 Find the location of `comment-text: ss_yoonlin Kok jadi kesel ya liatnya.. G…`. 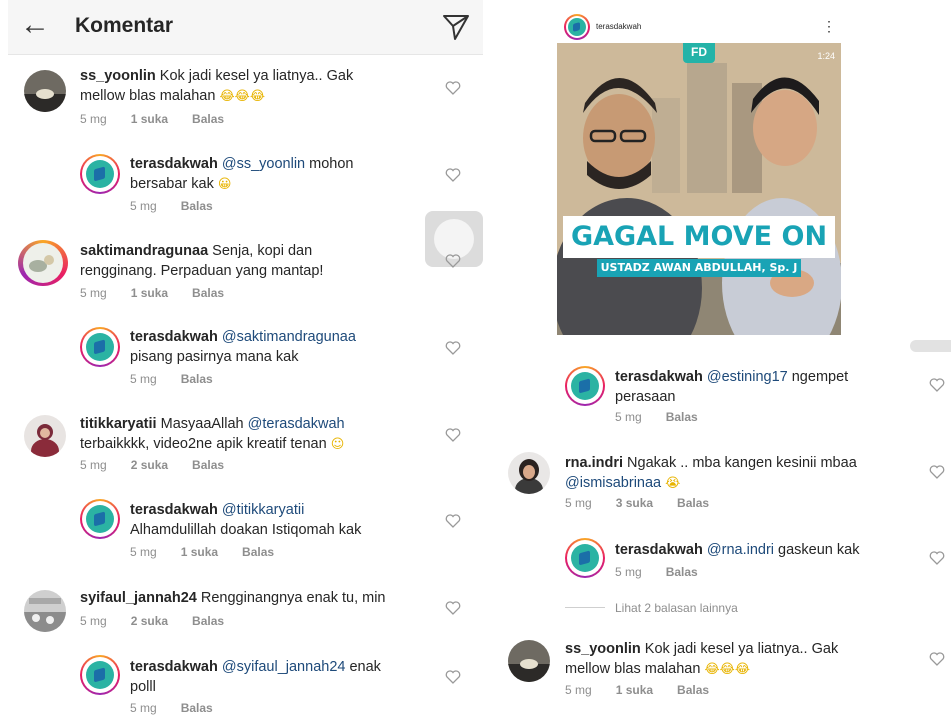

comment-text: ss_yoonlin Kok jadi kesel ya liatnya.. G… is located at coordinates (740, 659).